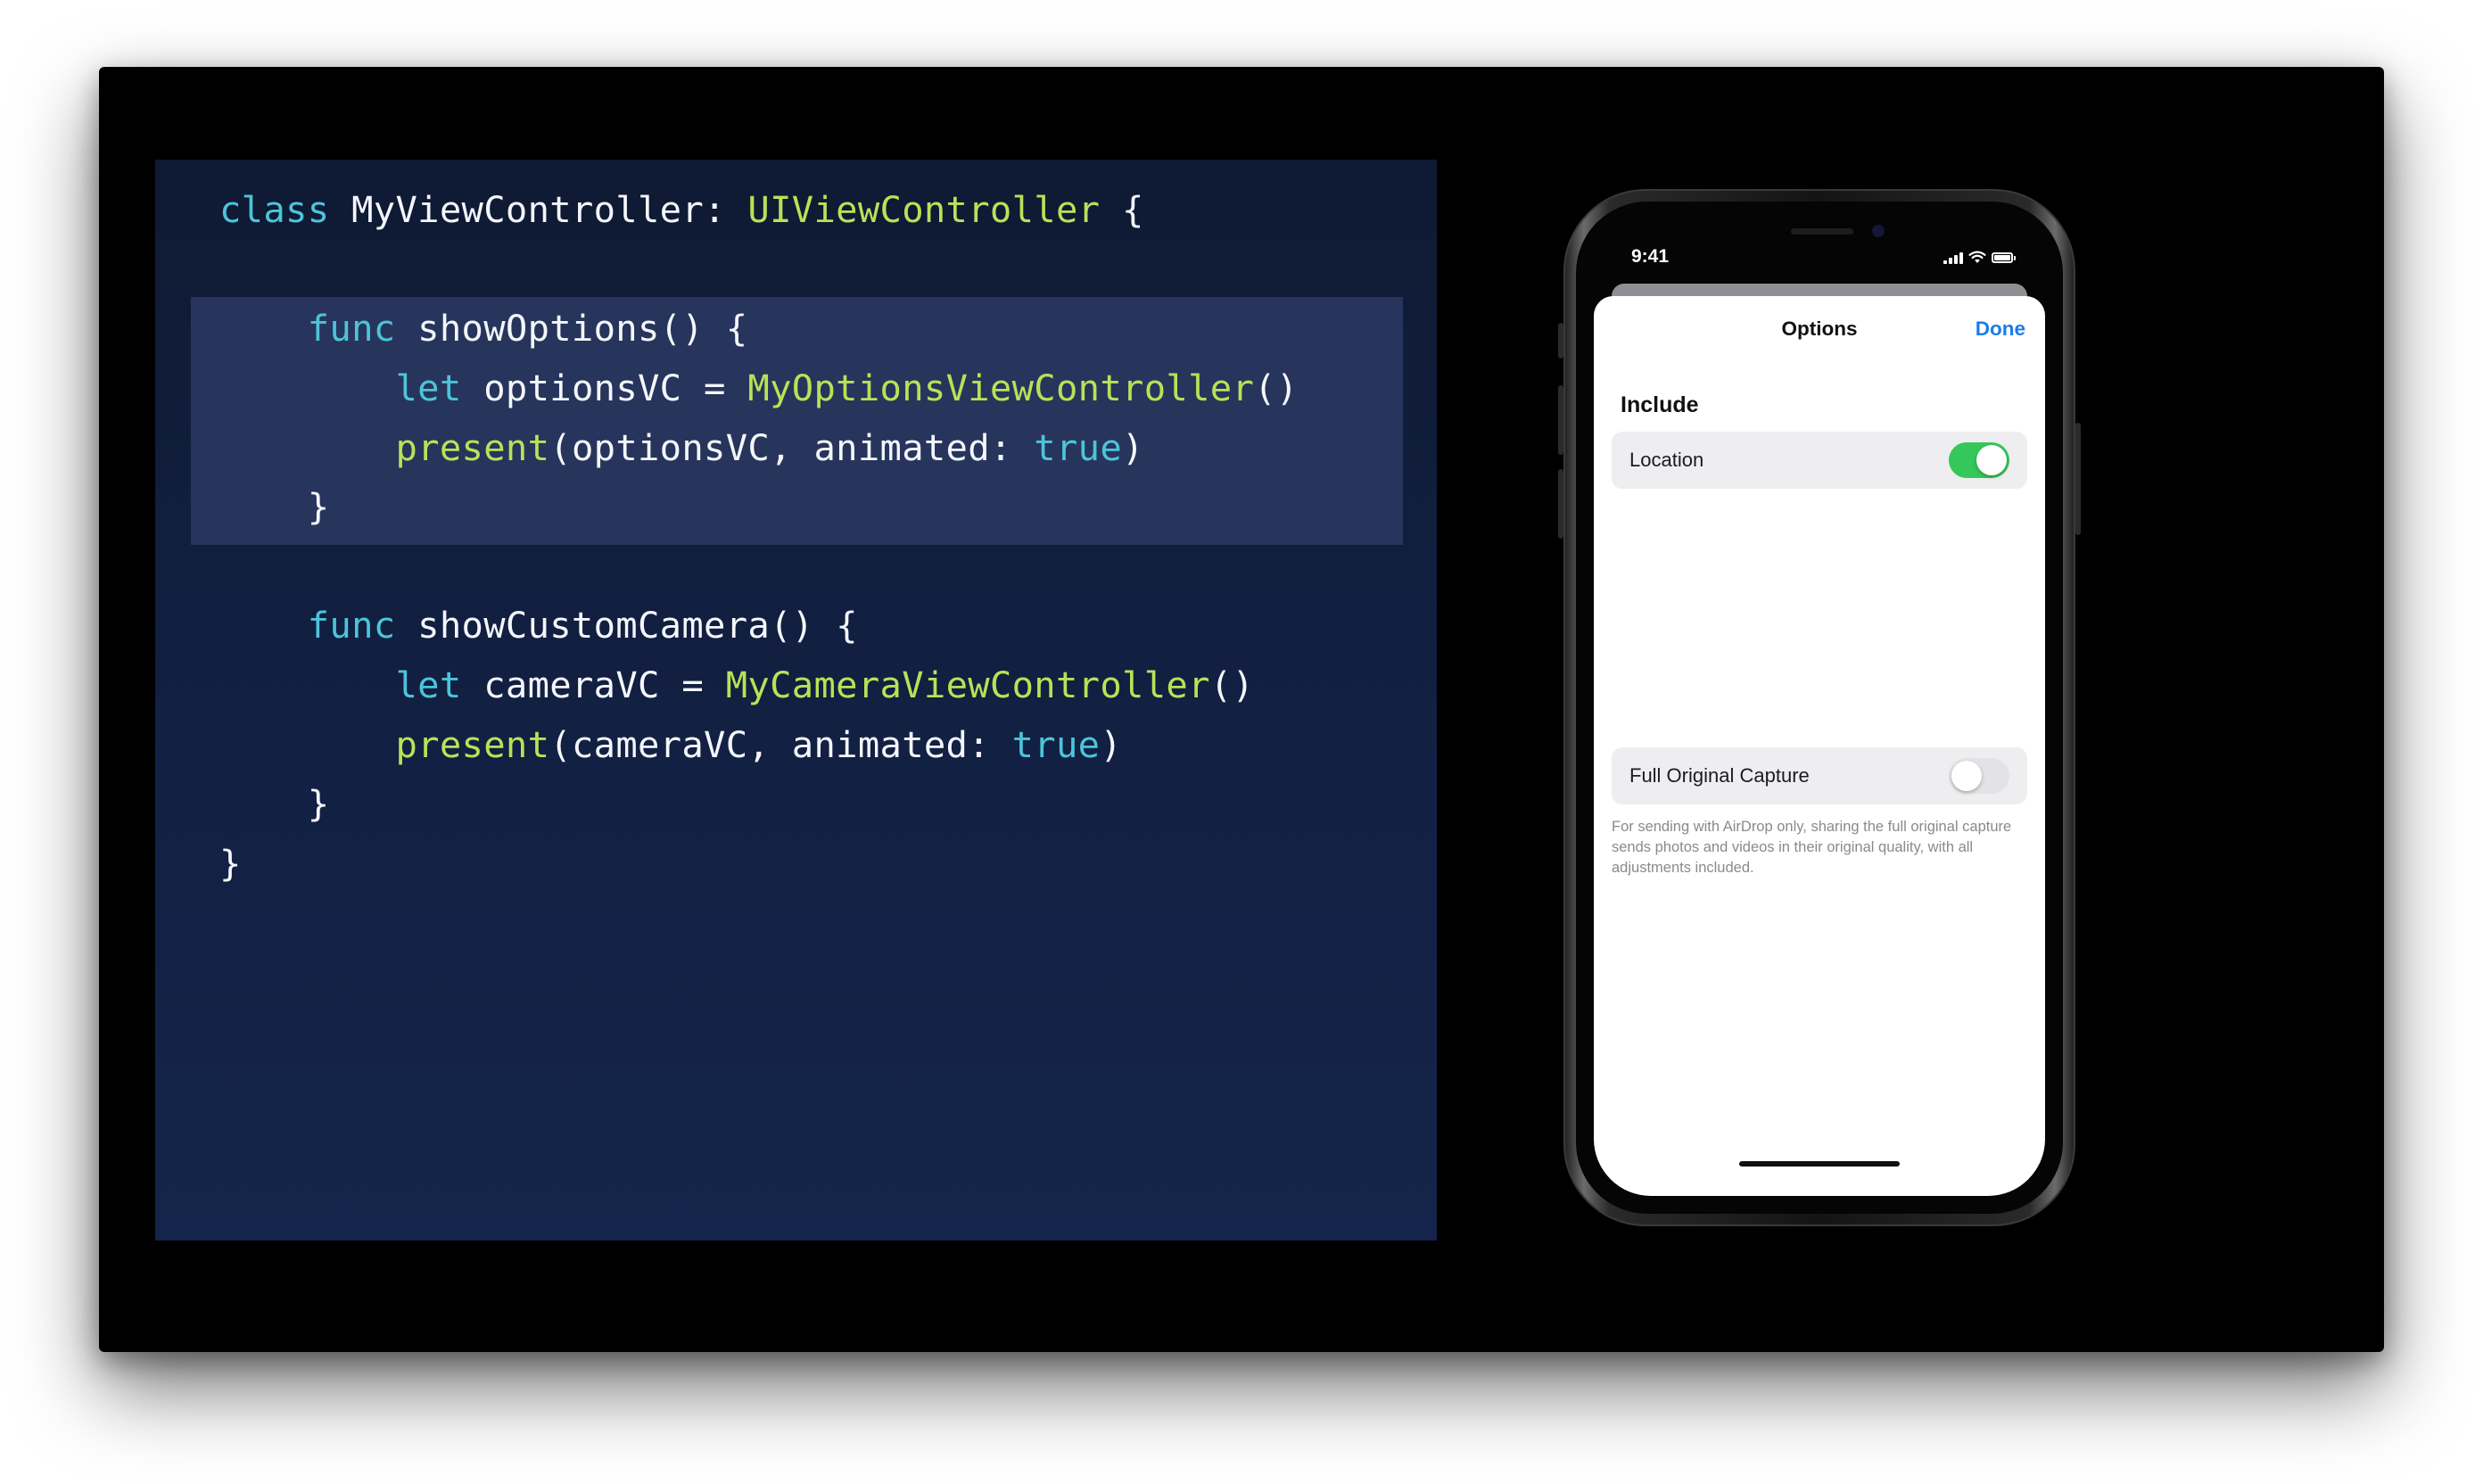  Describe the element at coordinates (1820, 1164) in the screenshot. I see `home-indicator` at that location.